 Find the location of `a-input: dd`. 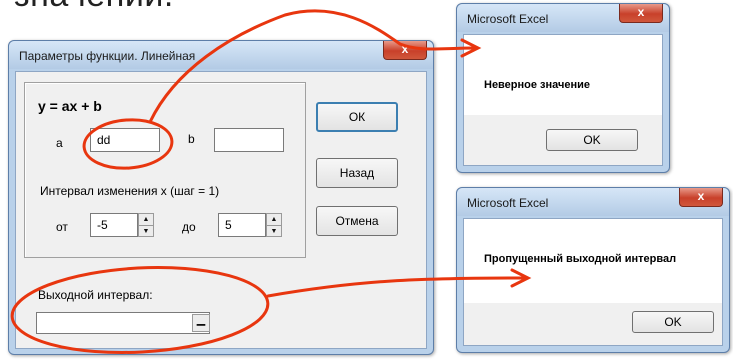

a-input: dd is located at coordinates (125, 140).